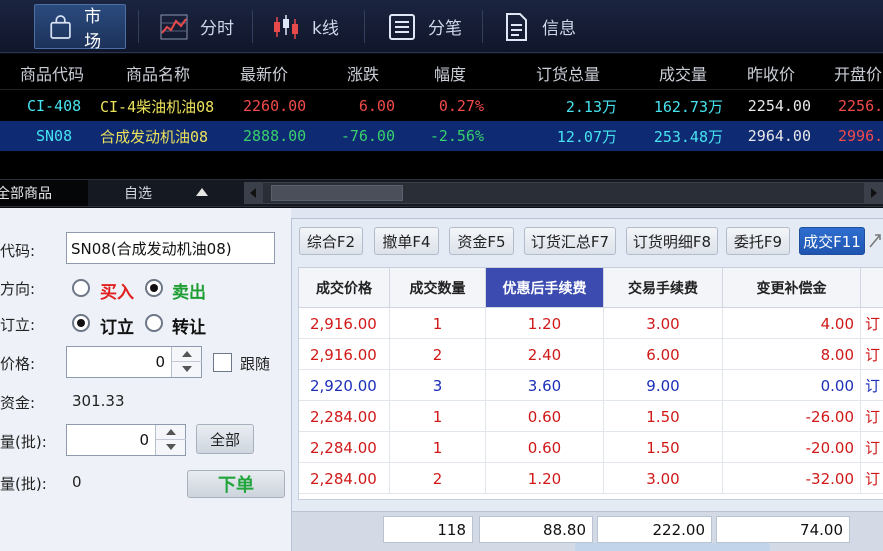 Image resolution: width=883 pixels, height=551 pixels. I want to click on funds-label: 资金:, so click(18, 403).